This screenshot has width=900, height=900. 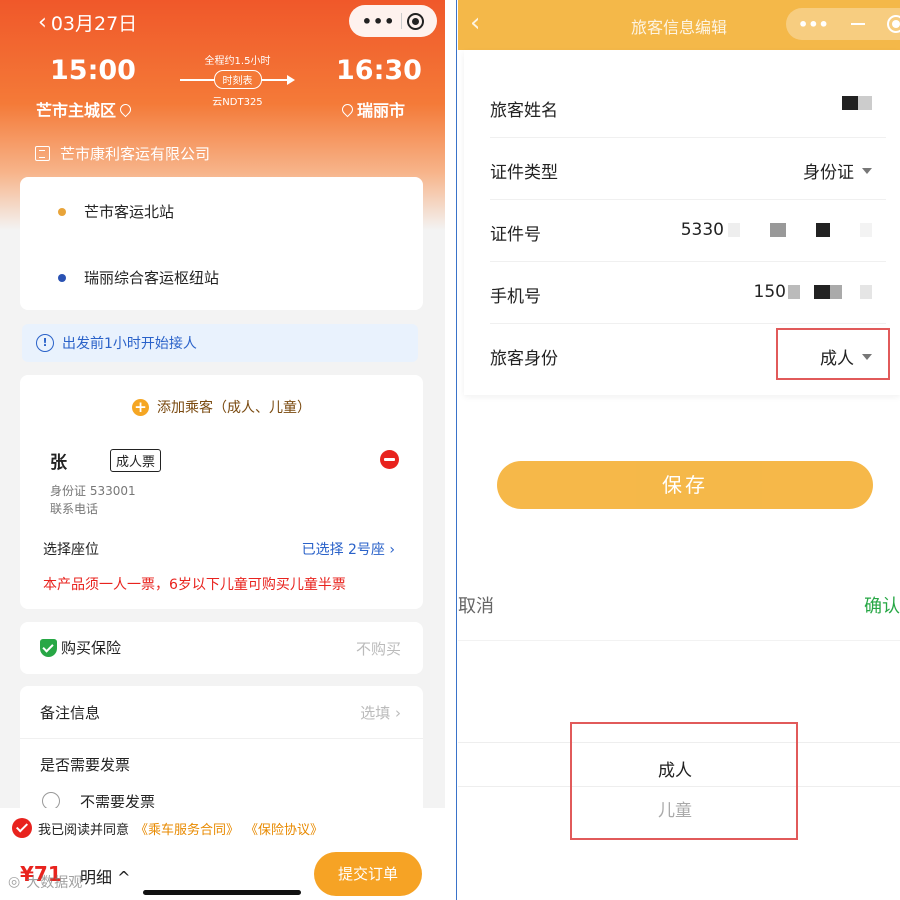 I want to click on remark-input: 选填 ›, so click(x=380, y=712).